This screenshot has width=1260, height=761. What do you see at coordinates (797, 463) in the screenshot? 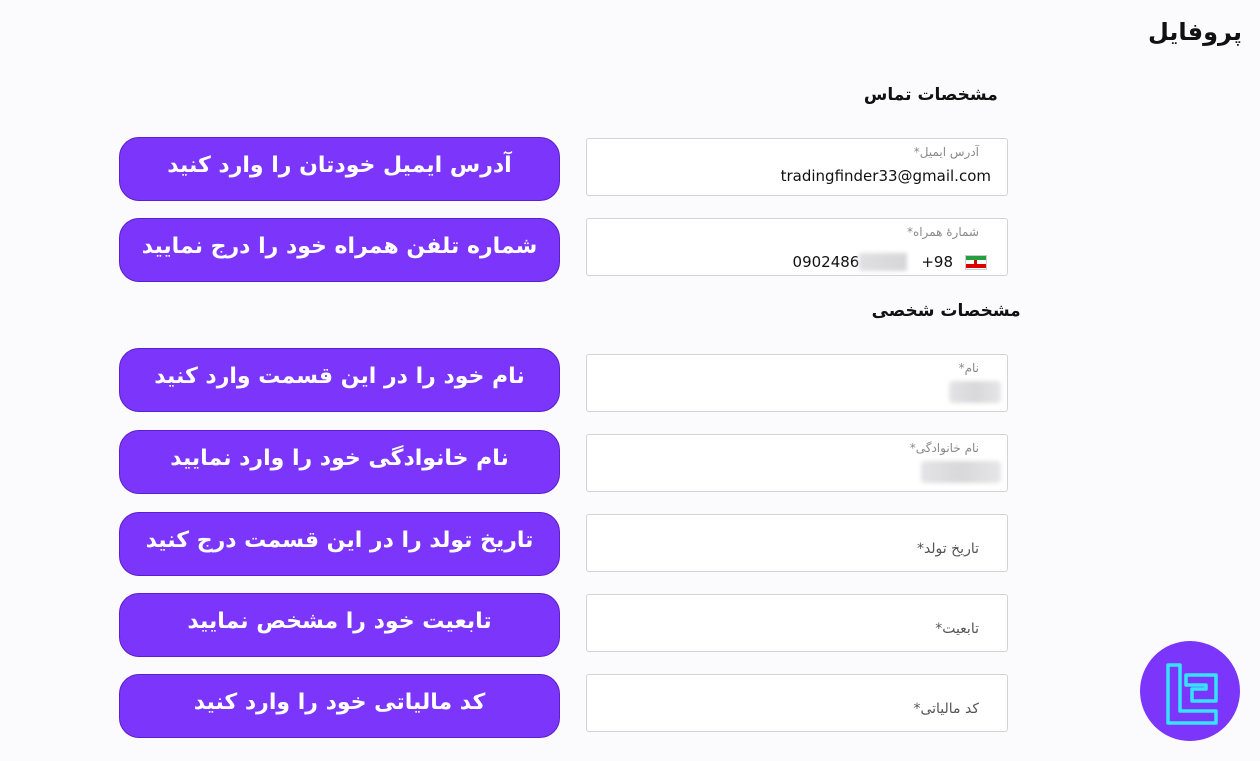
I see `last-name-field: نام خانوادگی*` at bounding box center [797, 463].